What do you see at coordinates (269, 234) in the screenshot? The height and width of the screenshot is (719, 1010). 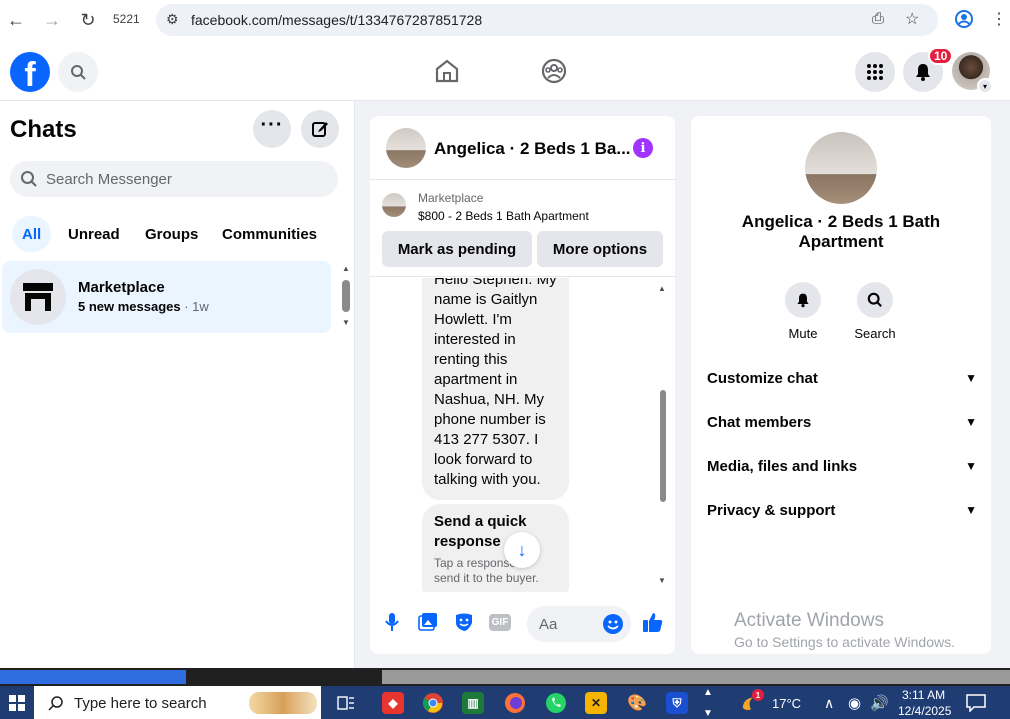 I see `tab-communities: Communities` at bounding box center [269, 234].